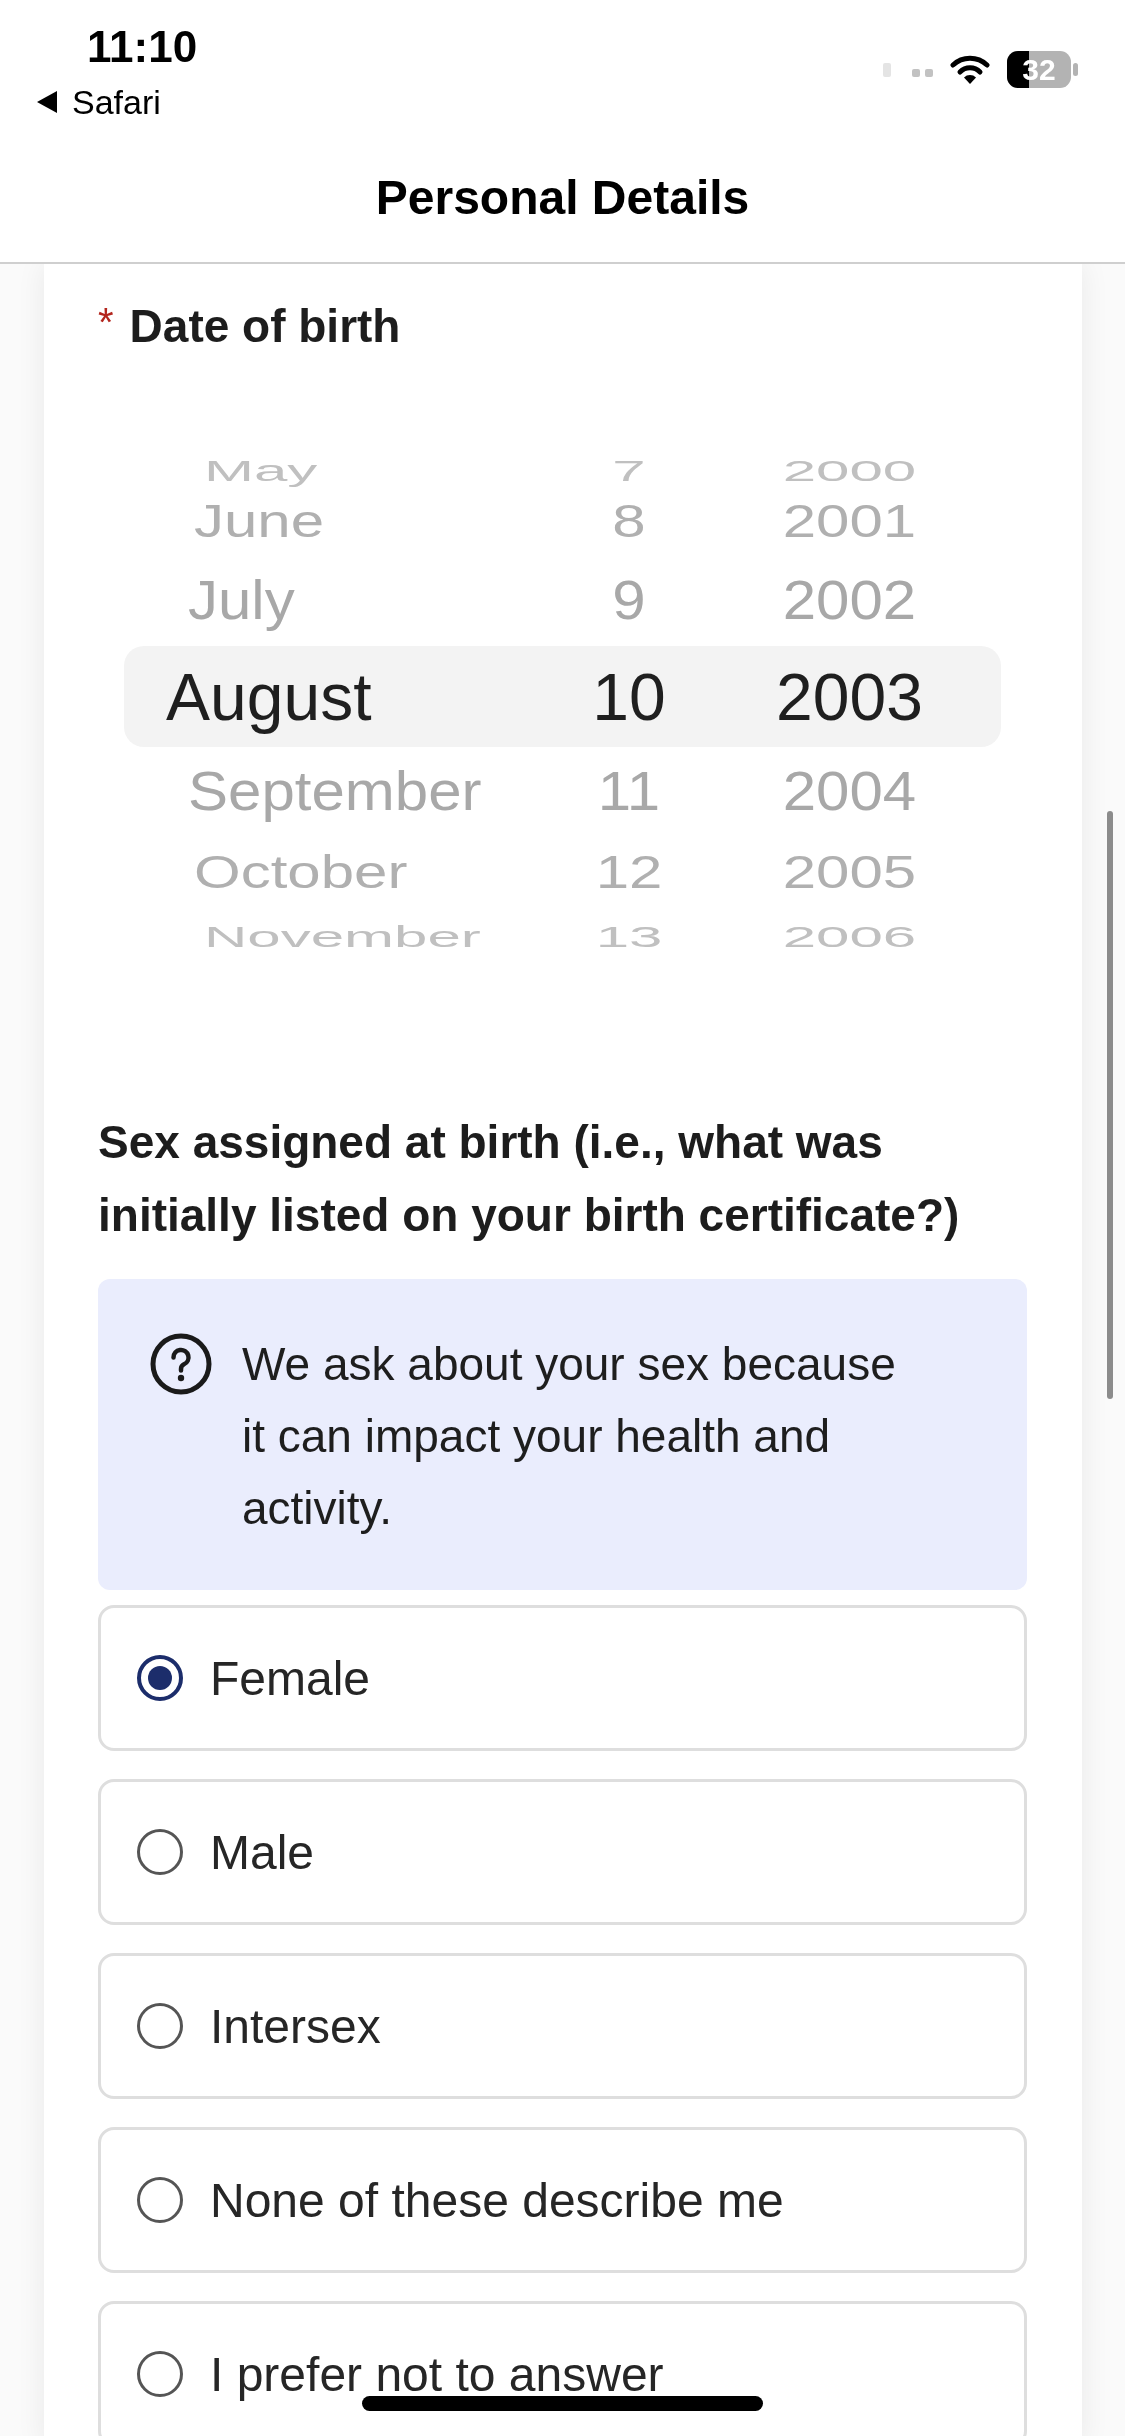  What do you see at coordinates (629, 937) in the screenshot?
I see `day-option: 13` at bounding box center [629, 937].